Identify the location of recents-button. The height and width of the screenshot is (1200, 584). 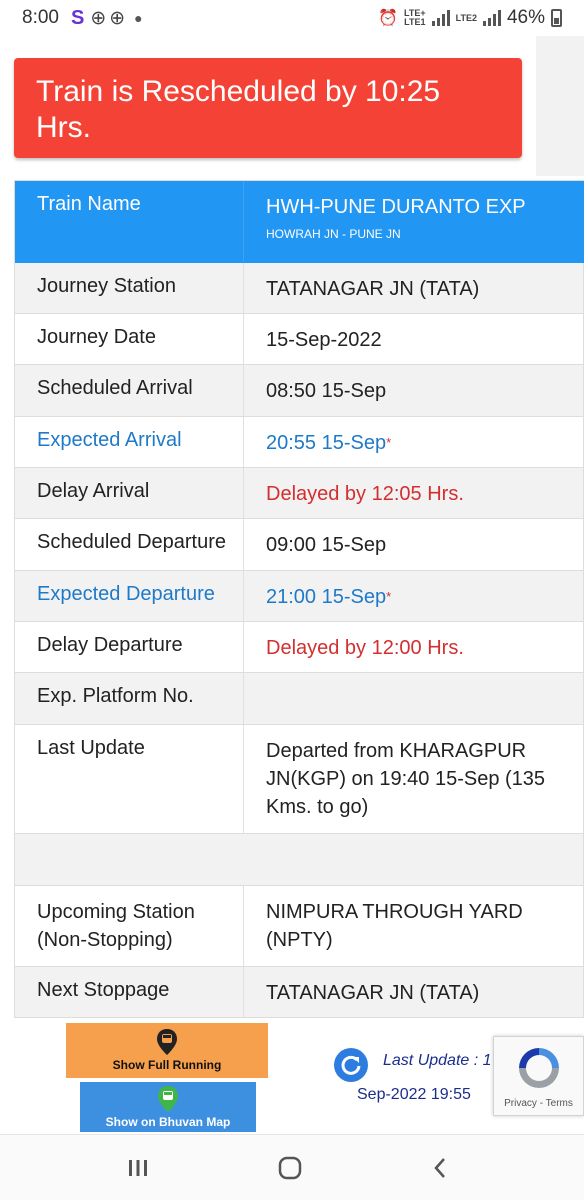
(138, 1168).